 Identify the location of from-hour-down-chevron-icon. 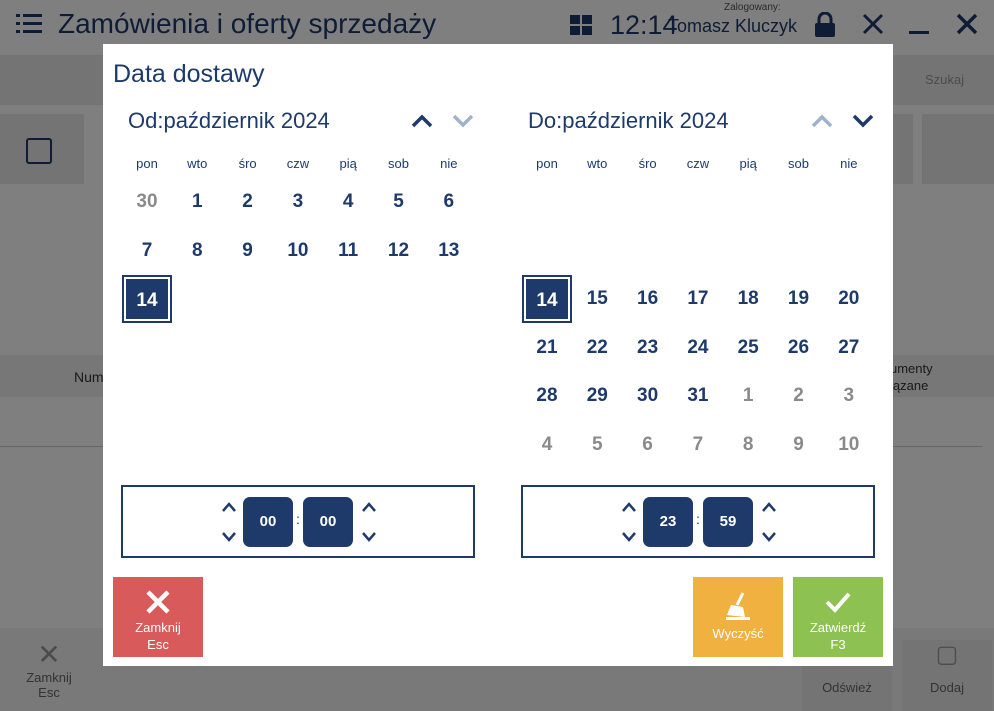
(229, 537).